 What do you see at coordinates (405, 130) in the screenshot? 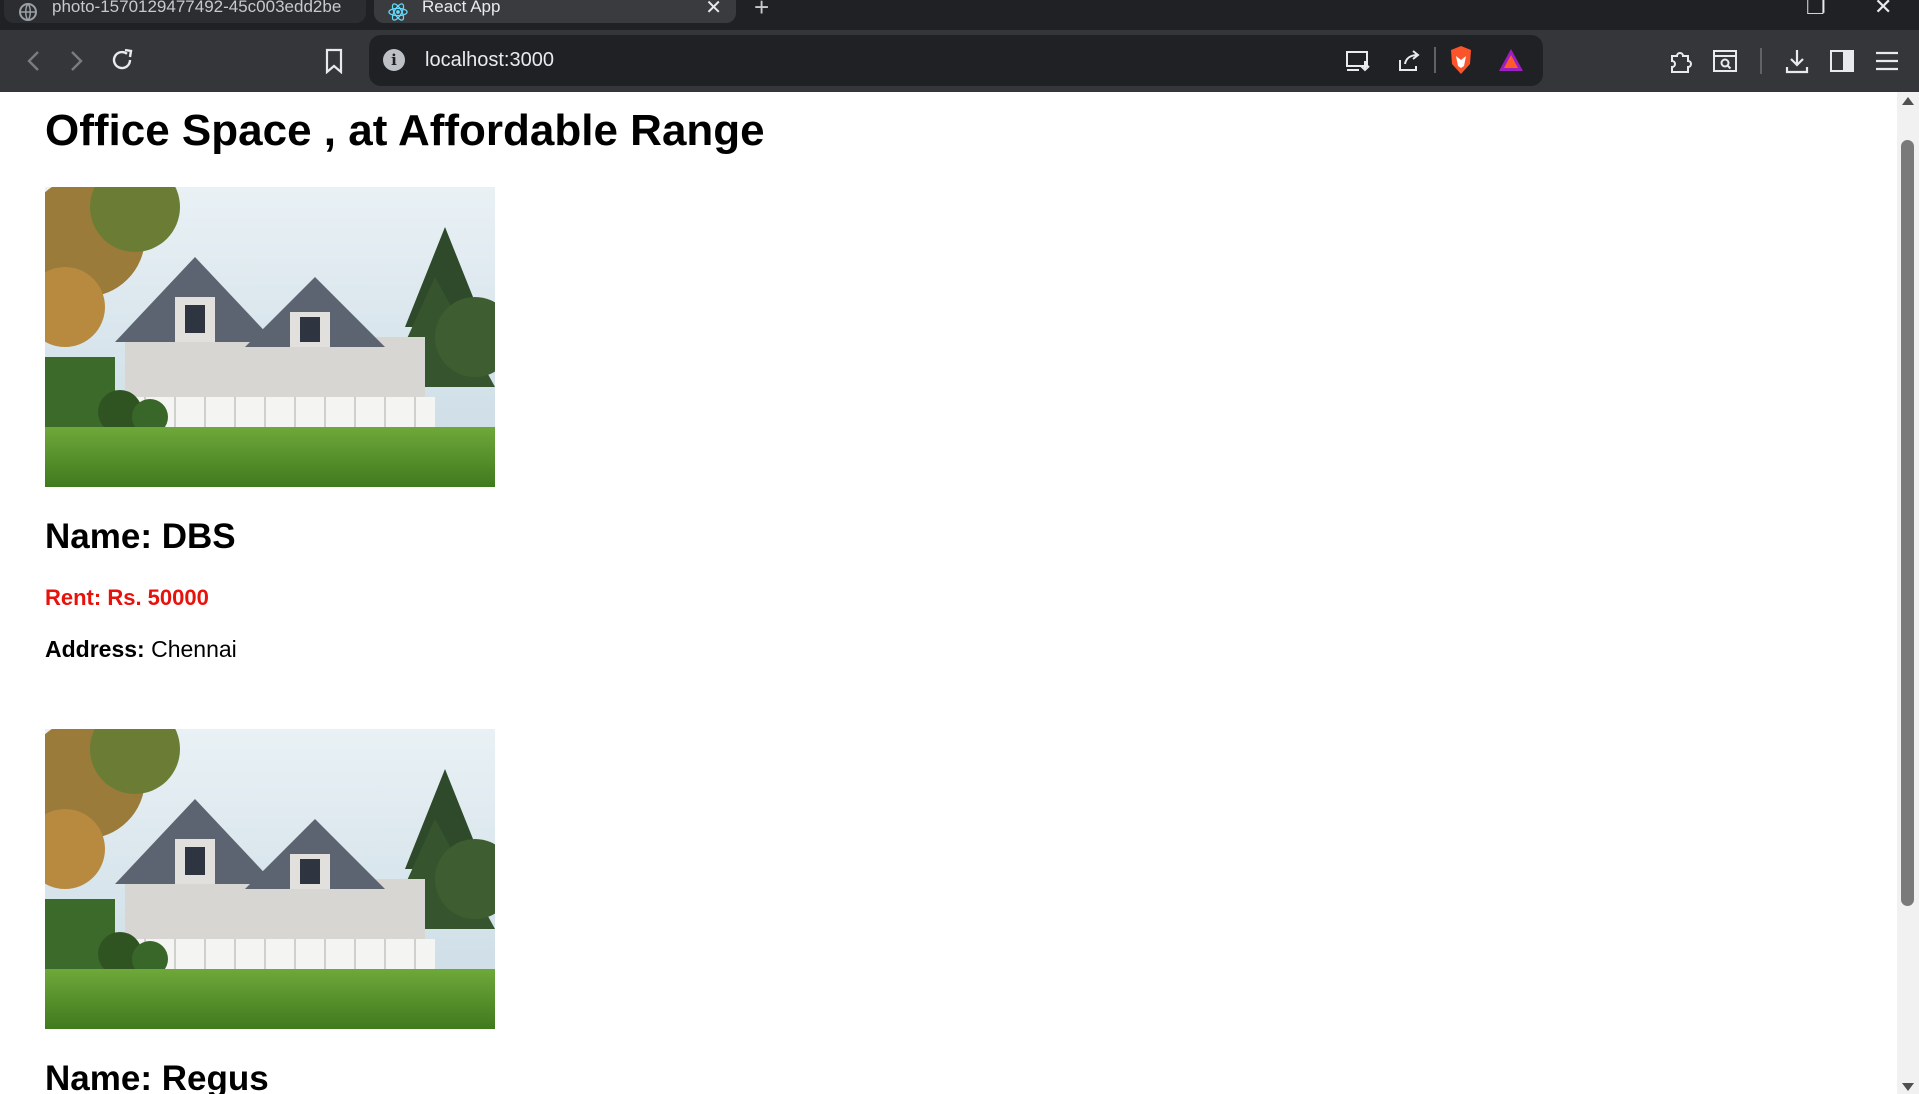
I see `page-title: Office Space , at Affordable Range` at bounding box center [405, 130].